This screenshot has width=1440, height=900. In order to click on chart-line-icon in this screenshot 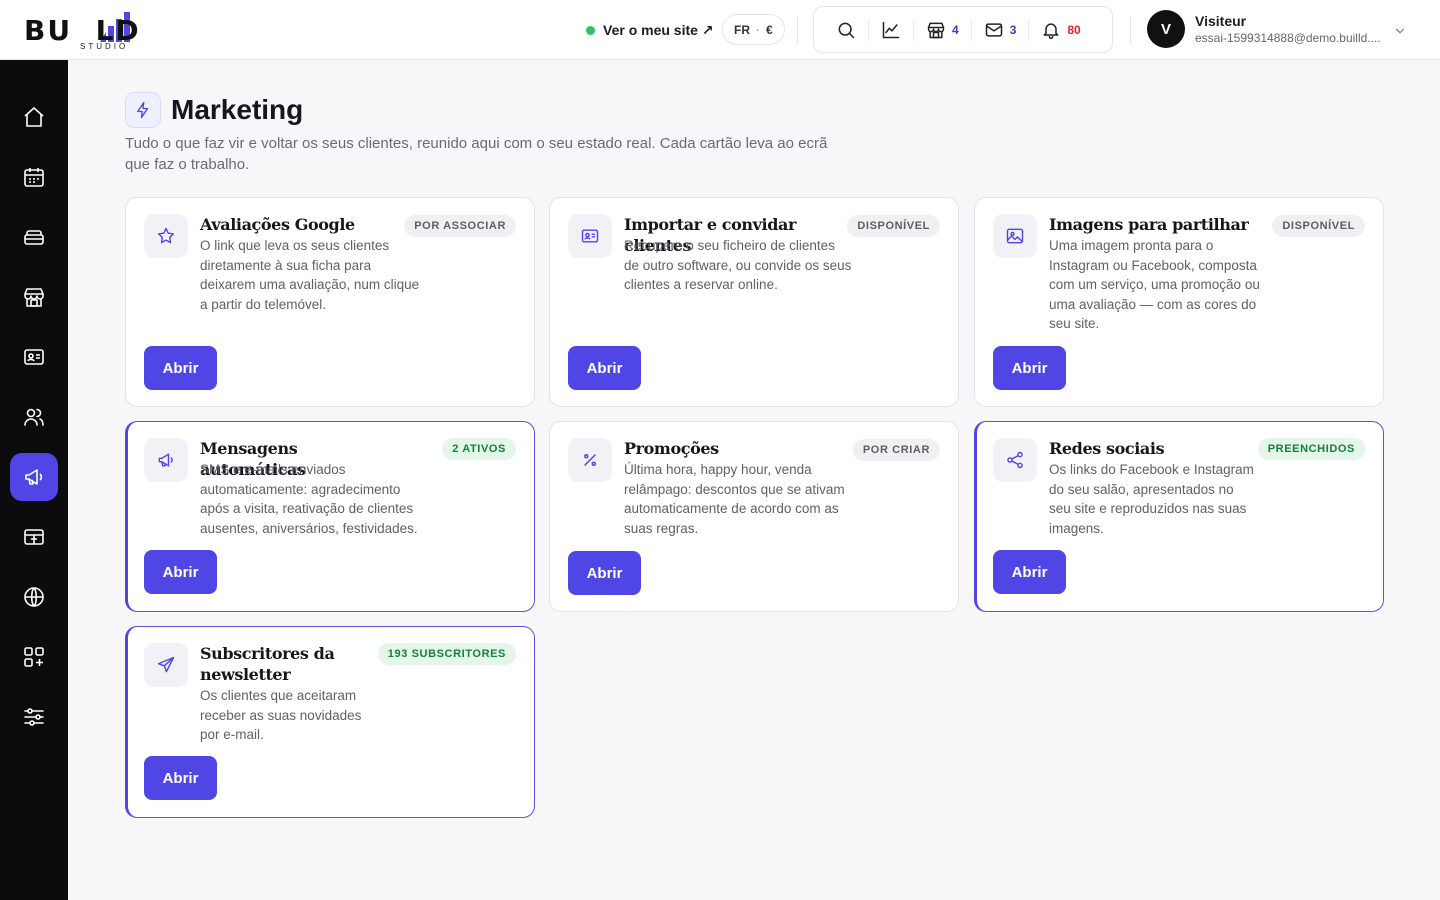, I will do `click(891, 29)`.